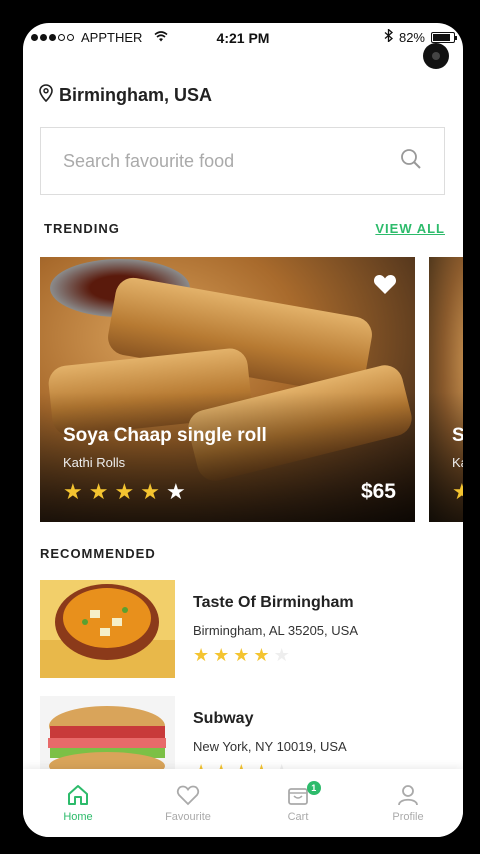  What do you see at coordinates (136, 95) in the screenshot?
I see `location-label: Birmingham, USA` at bounding box center [136, 95].